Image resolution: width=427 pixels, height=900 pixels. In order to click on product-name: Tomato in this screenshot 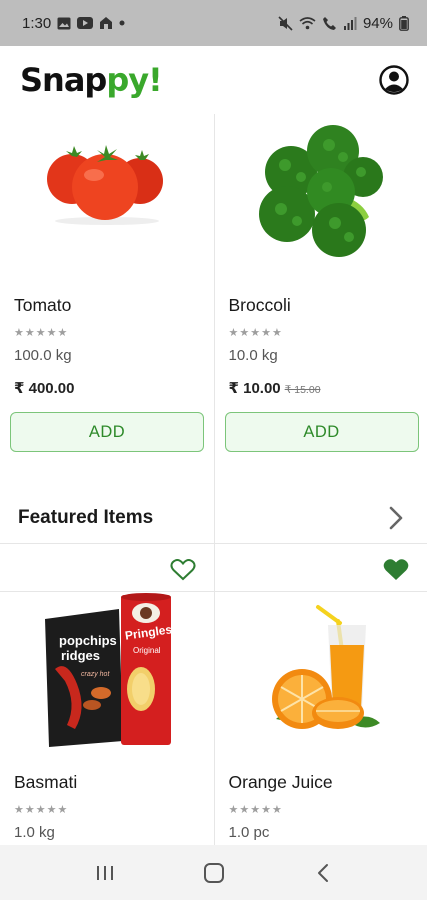, I will do `click(43, 305)`.